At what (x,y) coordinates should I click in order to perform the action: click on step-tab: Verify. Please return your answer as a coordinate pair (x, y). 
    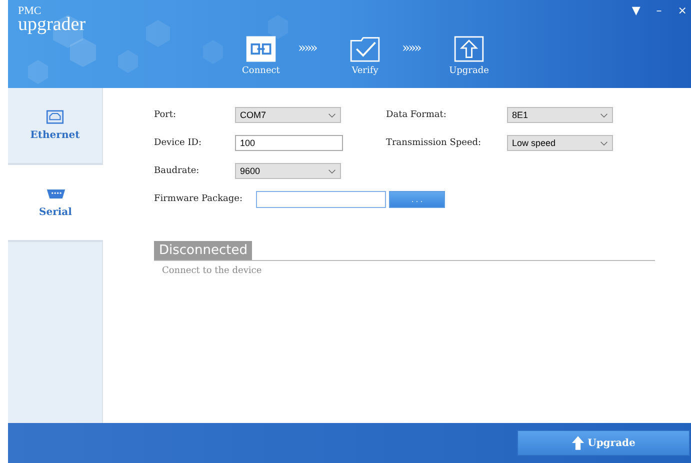
    Looking at the image, I should click on (365, 56).